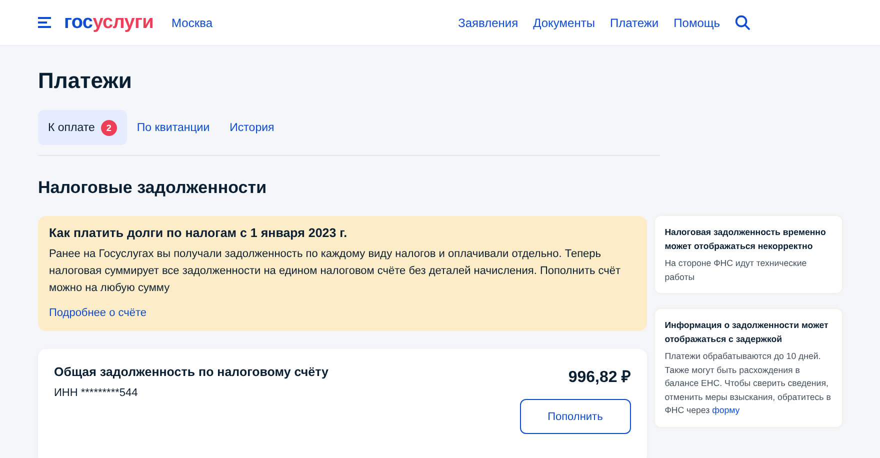 The width and height of the screenshot is (880, 458). I want to click on nav-link: Заявления, so click(488, 23).